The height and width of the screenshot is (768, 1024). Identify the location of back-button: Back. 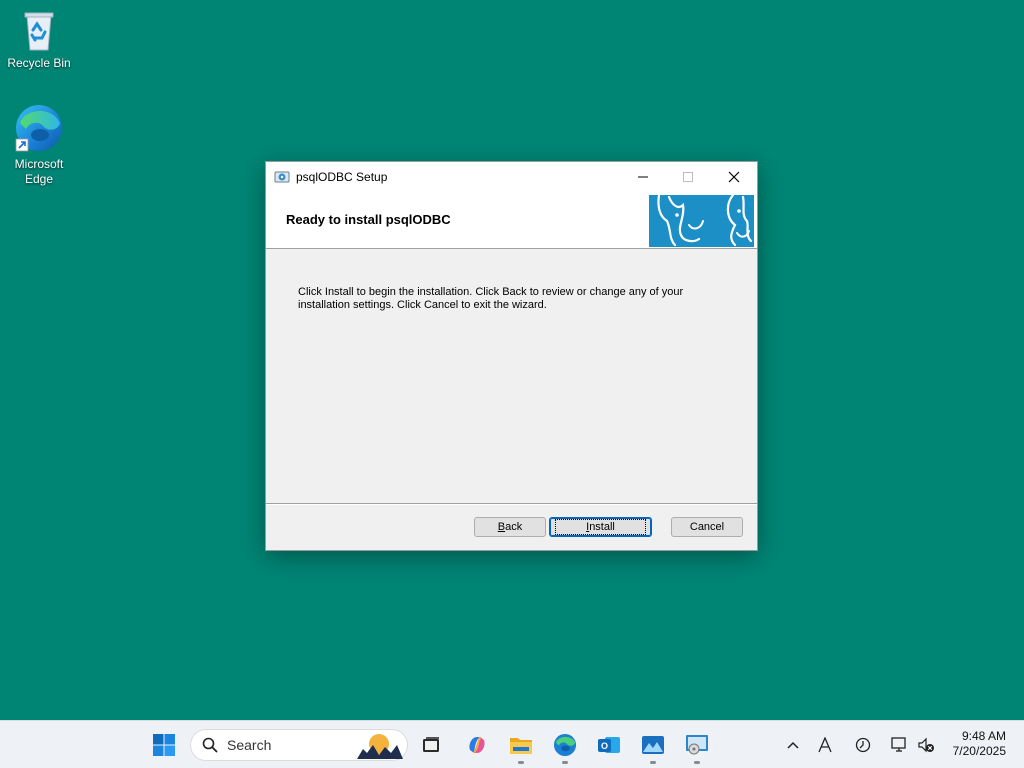
(510, 527).